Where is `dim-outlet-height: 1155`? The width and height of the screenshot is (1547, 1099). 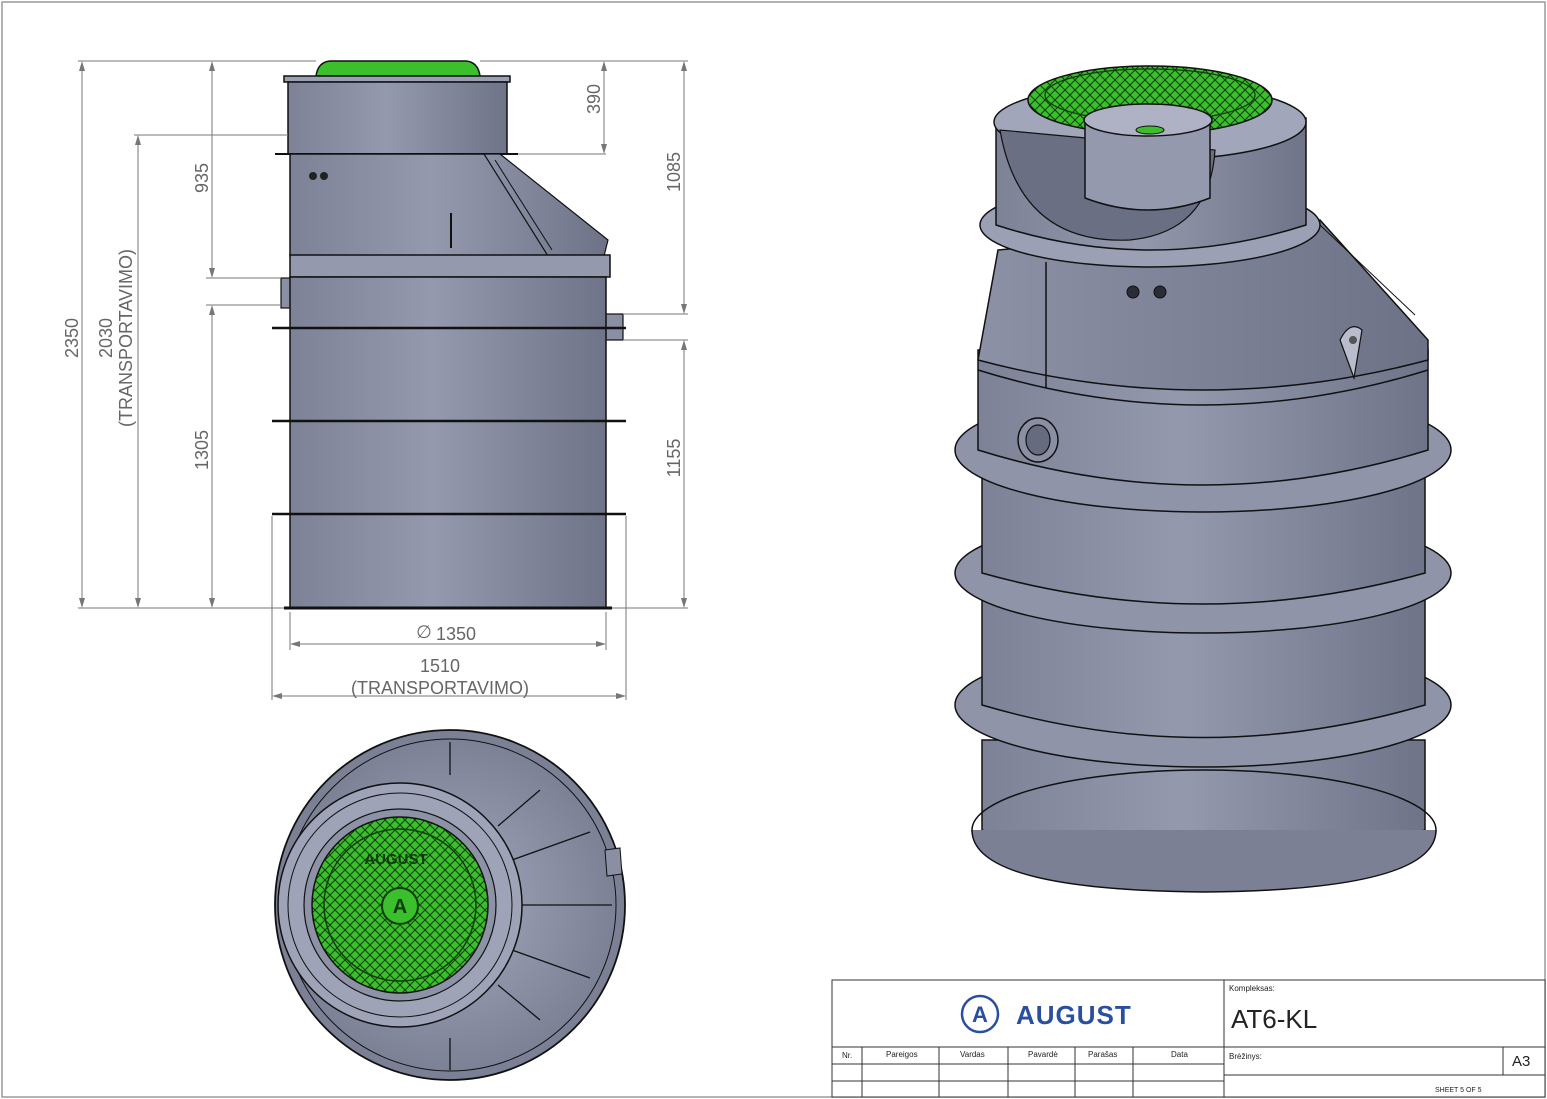
dim-outlet-height: 1155 is located at coordinates (674, 458).